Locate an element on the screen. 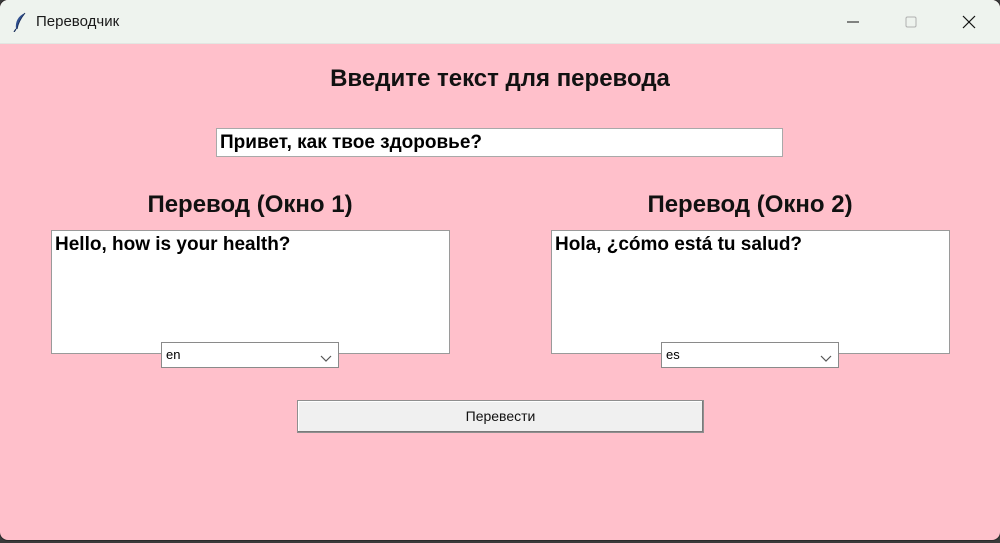 The image size is (1000, 543). close-icon is located at coordinates (969, 21).